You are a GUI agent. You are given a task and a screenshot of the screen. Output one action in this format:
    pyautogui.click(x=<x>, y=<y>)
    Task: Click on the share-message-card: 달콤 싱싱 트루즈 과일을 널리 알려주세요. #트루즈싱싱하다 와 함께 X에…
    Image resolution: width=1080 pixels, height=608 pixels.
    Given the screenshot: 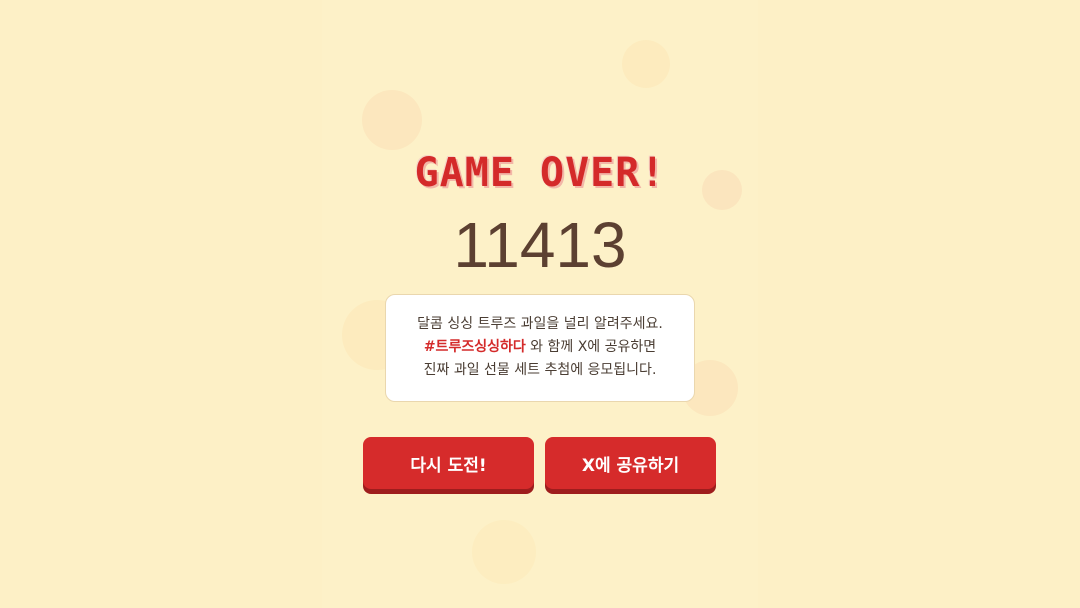 What is the action you would take?
    pyautogui.click(x=540, y=348)
    